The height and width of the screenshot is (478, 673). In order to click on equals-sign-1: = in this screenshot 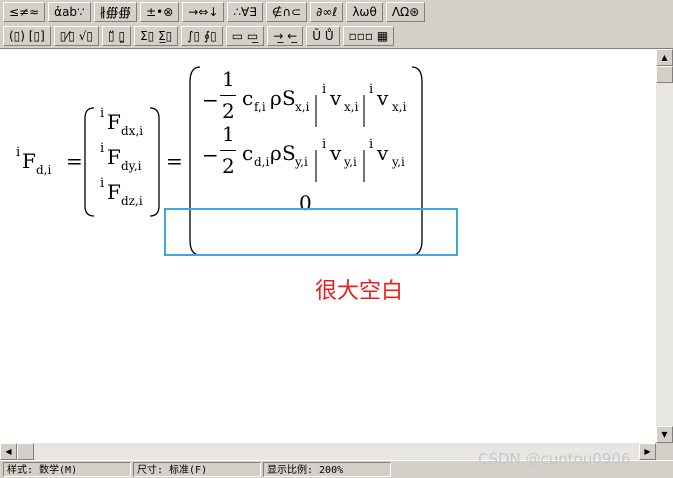, I will do `click(74, 161)`.